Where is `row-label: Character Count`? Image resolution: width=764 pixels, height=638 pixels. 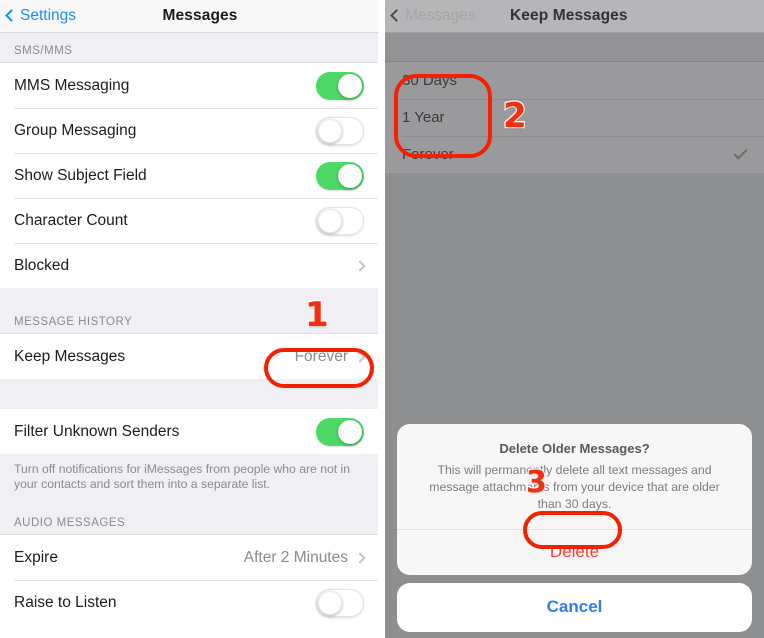
row-label: Character Count is located at coordinates (71, 220).